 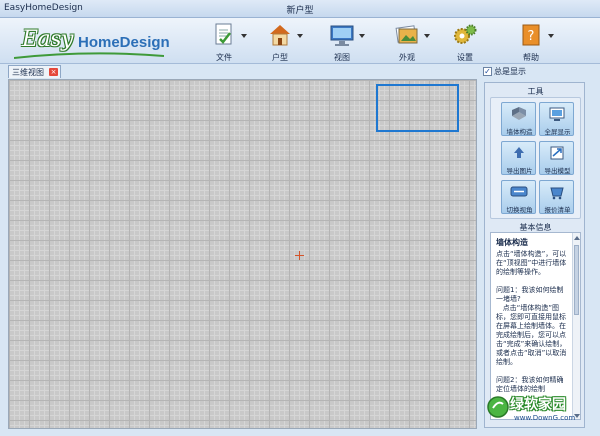 I want to click on monitor-icon, so click(x=342, y=35).